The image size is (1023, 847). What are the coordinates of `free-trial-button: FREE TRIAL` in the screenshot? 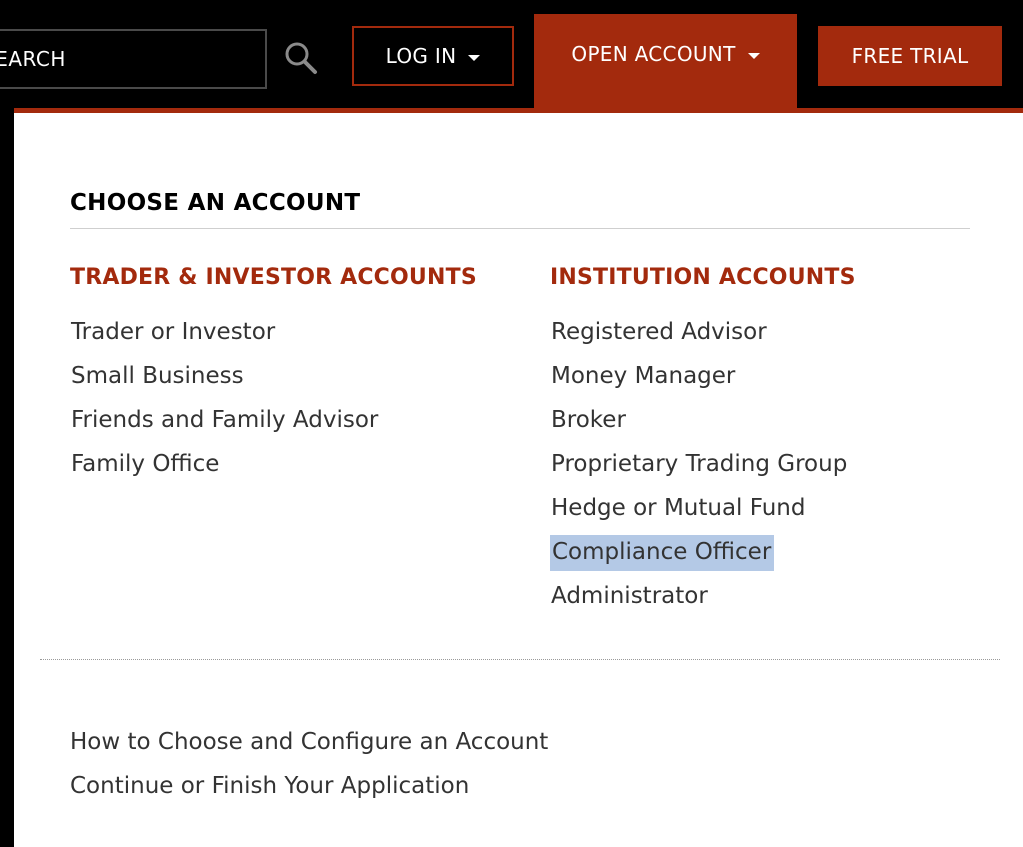 It's located at (910, 56).